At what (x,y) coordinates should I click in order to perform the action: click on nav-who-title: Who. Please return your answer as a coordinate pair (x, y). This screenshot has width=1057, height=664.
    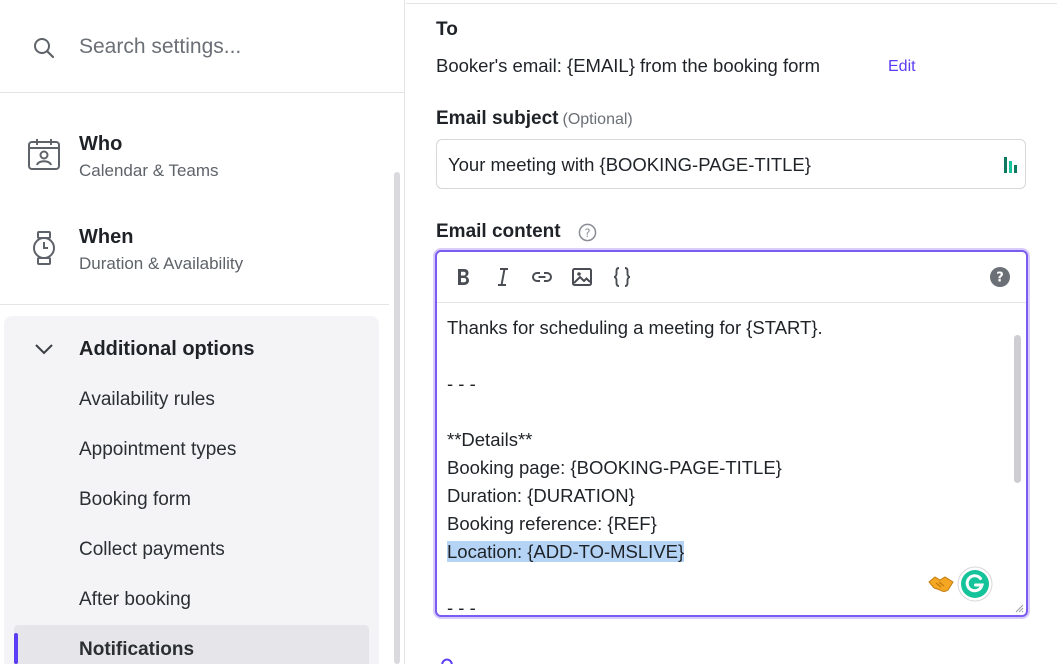
    Looking at the image, I should click on (101, 144).